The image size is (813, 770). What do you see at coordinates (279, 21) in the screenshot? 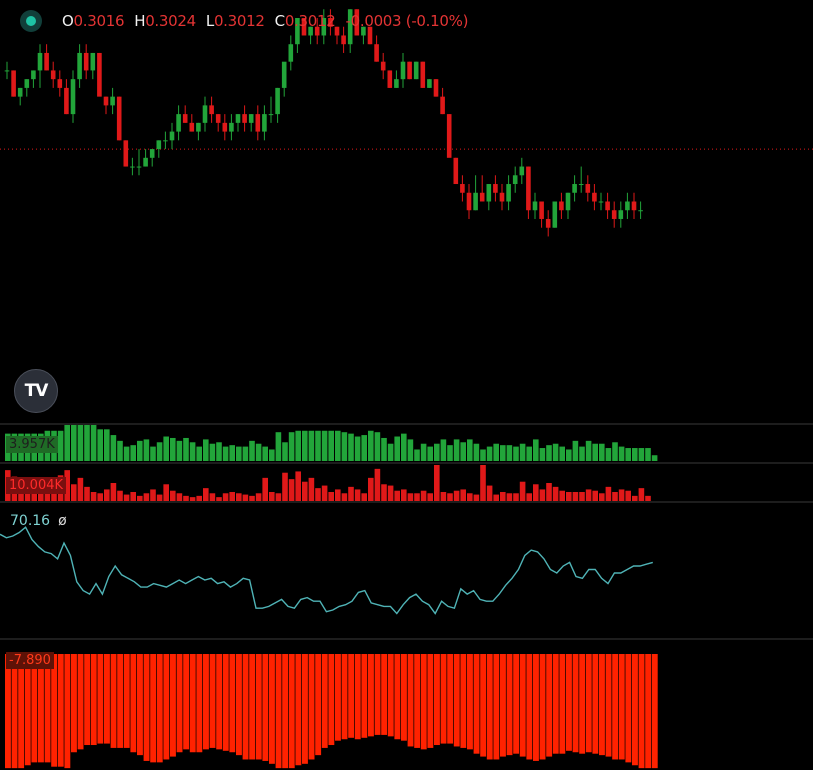
I see `close-label: C` at bounding box center [279, 21].